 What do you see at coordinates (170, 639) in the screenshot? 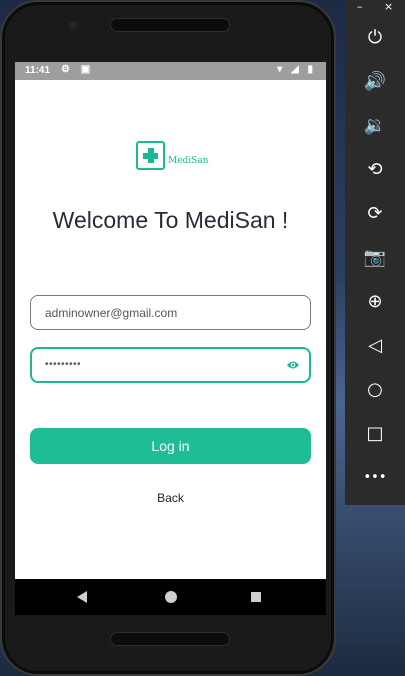
I see `bottom-speaker` at bounding box center [170, 639].